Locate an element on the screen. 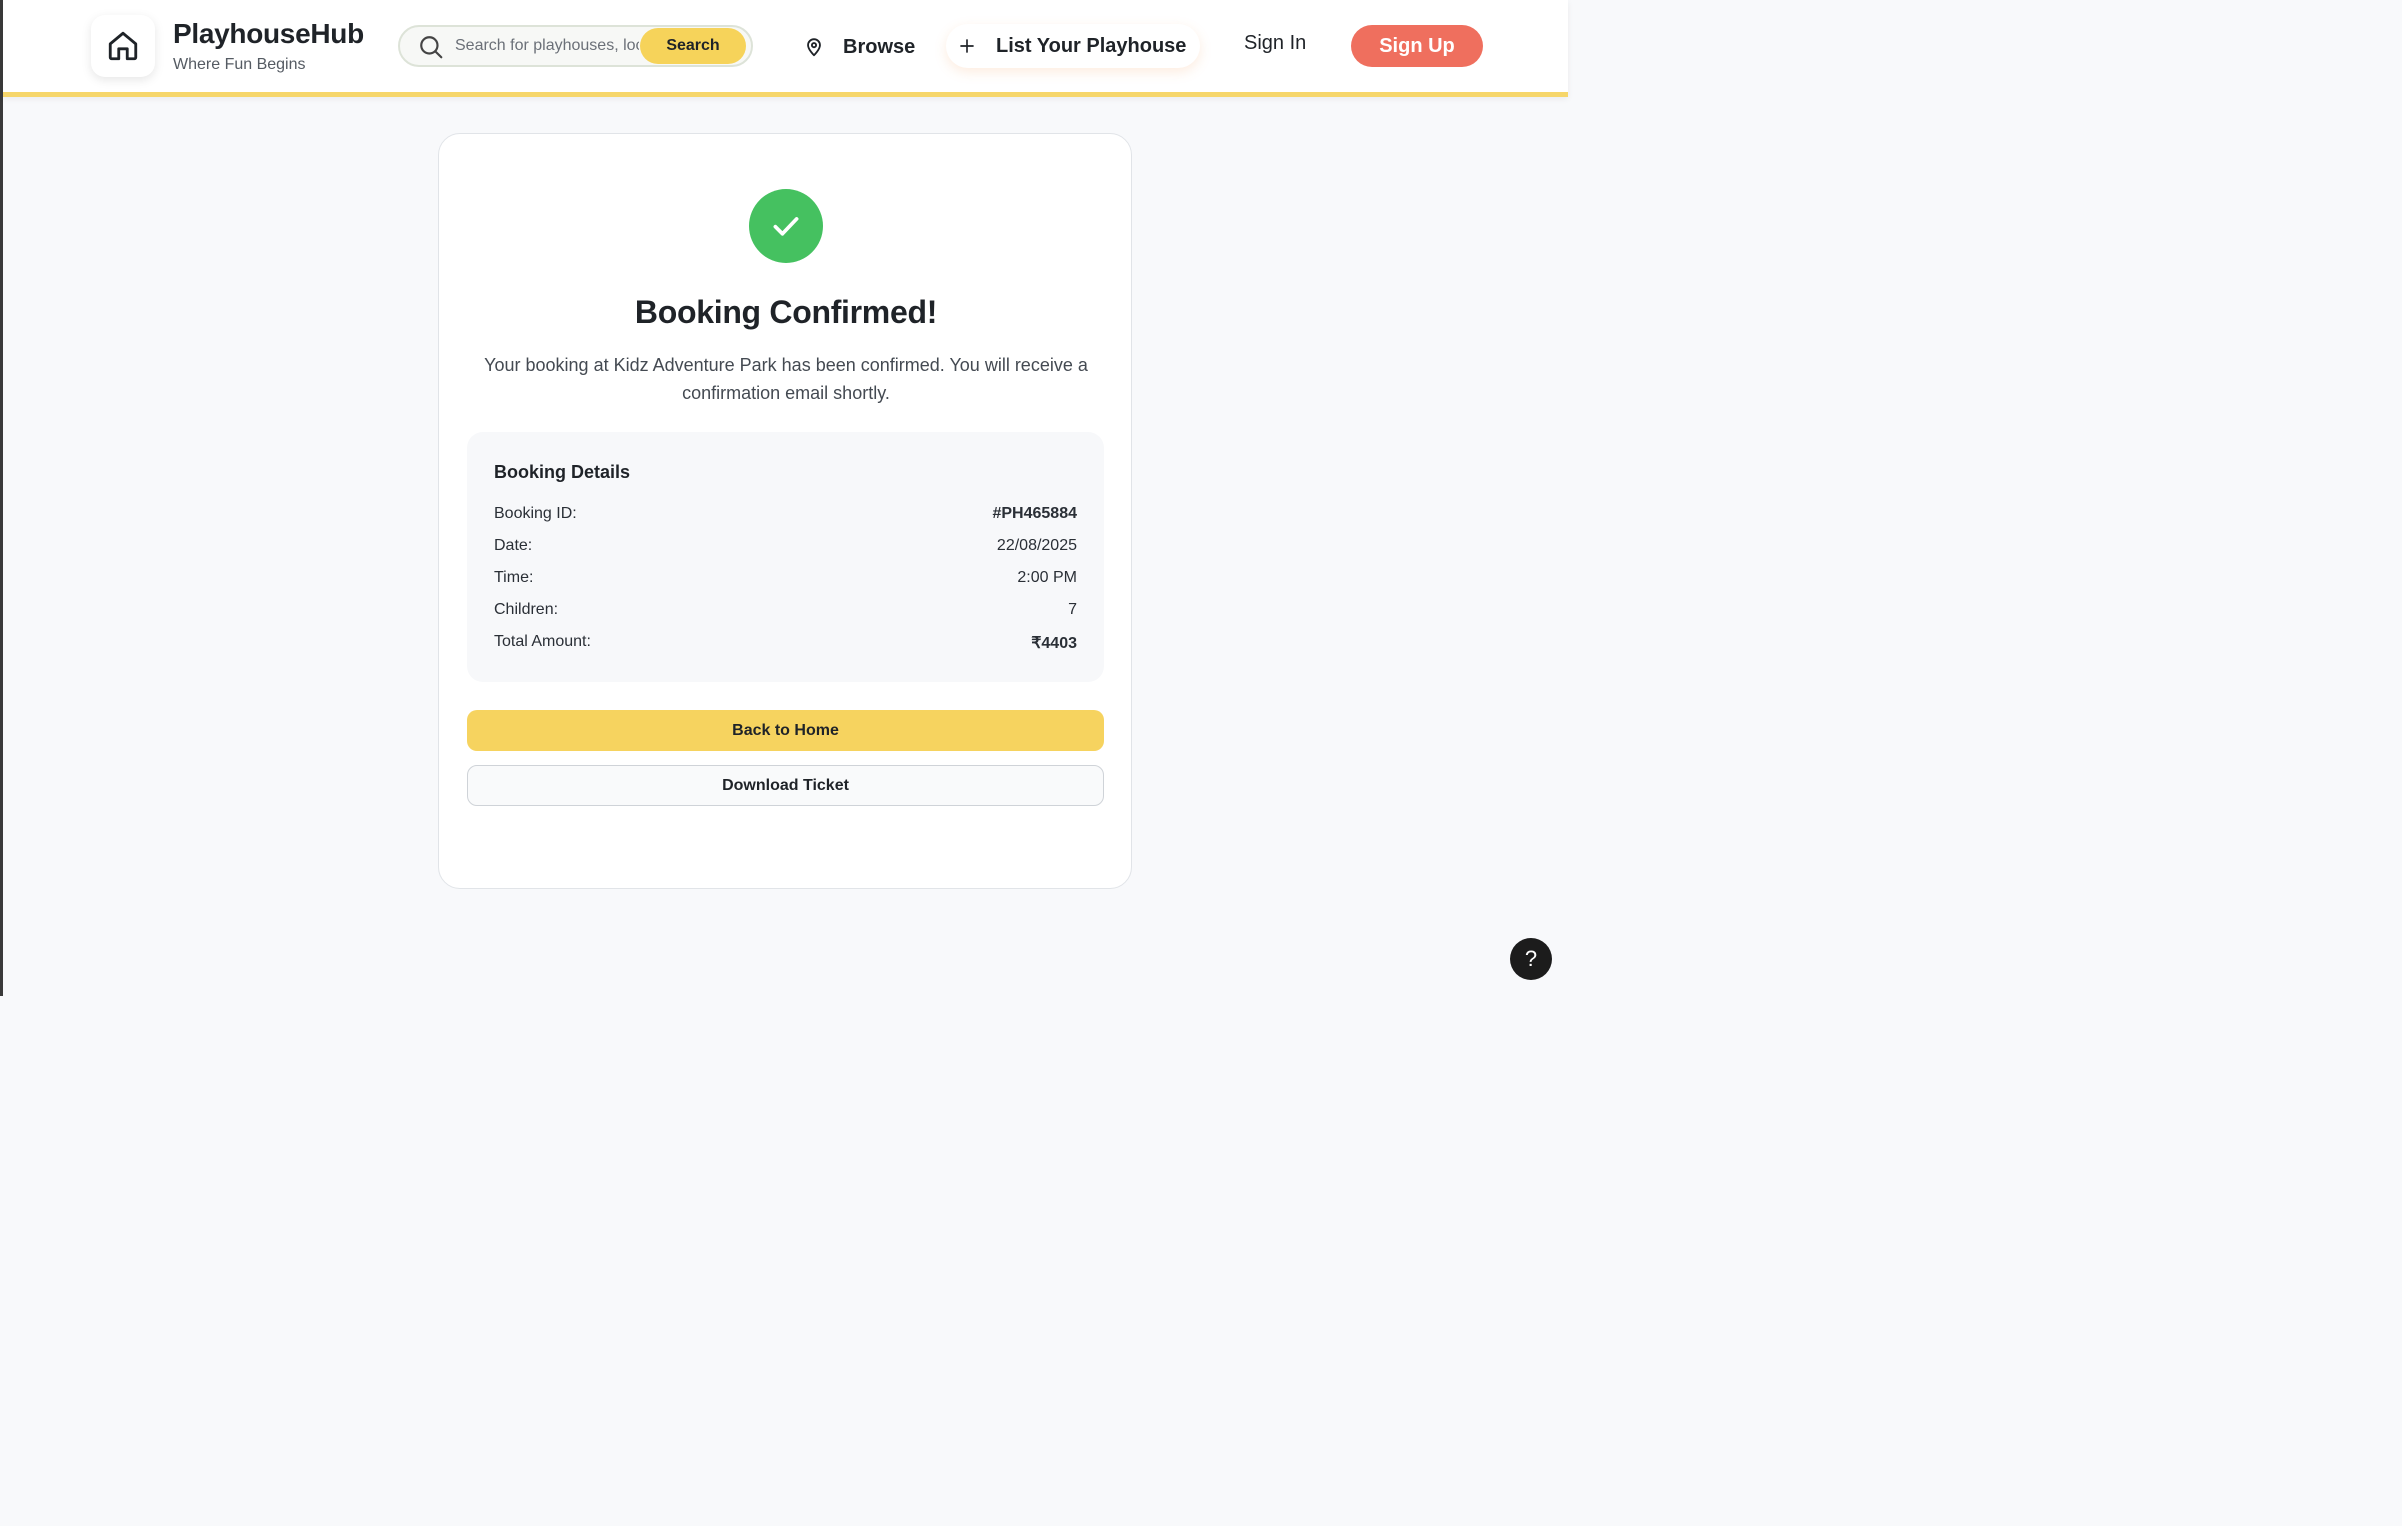 The height and width of the screenshot is (1526, 2402). brand-name: PlayhouseHub is located at coordinates (268, 34).